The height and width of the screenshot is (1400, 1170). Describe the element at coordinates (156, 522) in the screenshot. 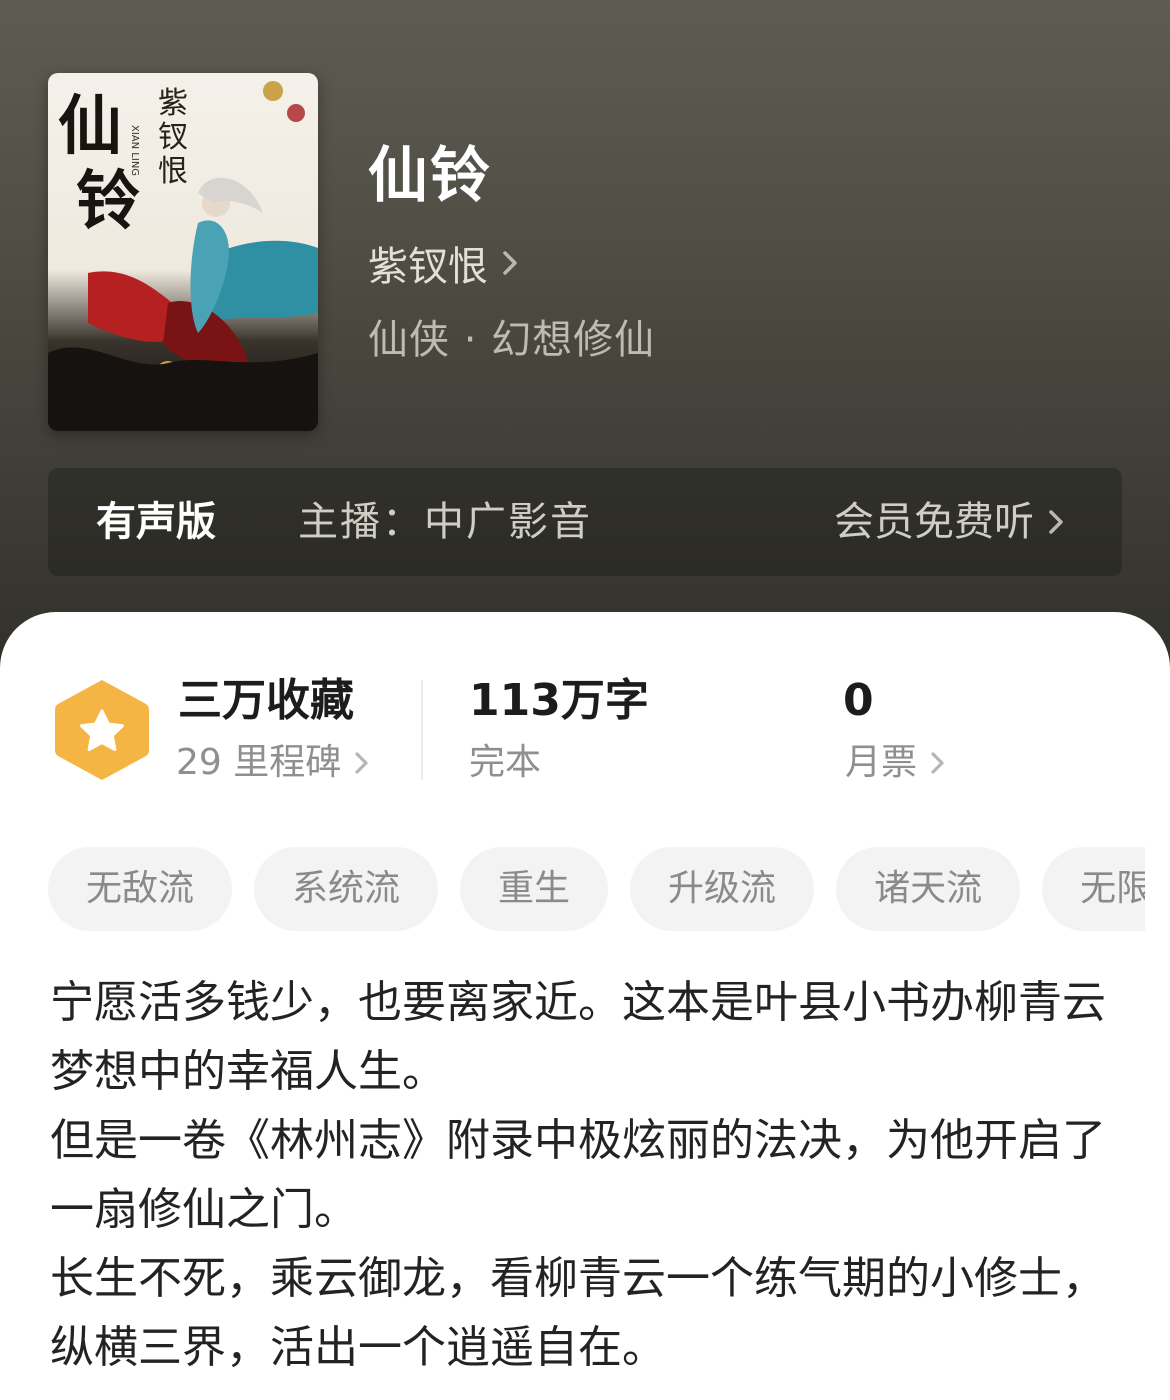

I see `audiobook-label: 有声版` at that location.